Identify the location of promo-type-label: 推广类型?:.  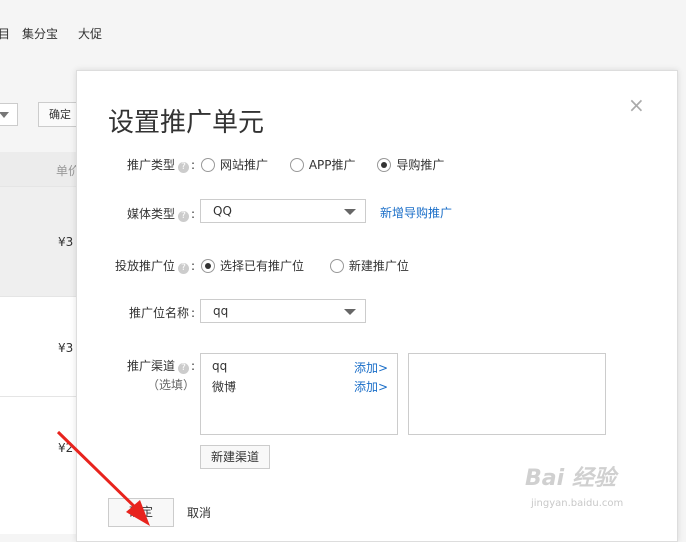
(160, 165).